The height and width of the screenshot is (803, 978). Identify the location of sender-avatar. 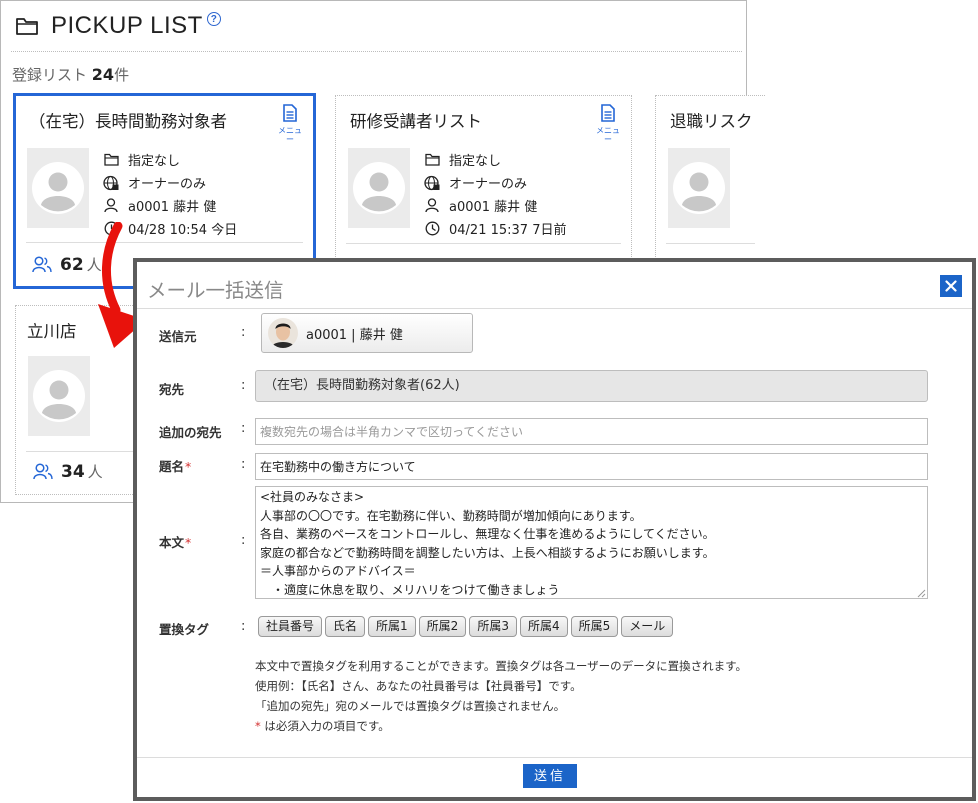
(283, 333).